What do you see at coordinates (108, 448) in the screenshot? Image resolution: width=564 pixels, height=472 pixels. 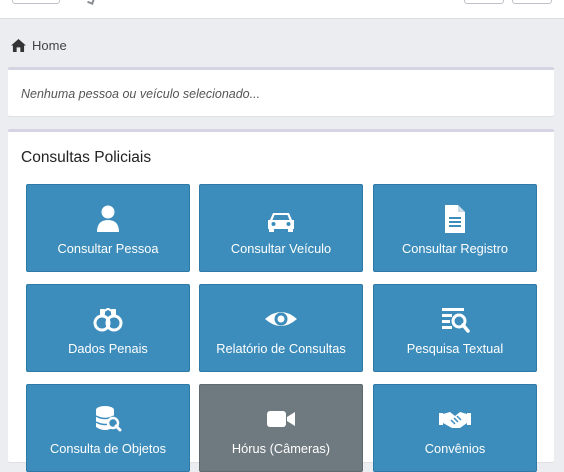 I see `tile-label: Consulta de Objetos` at bounding box center [108, 448].